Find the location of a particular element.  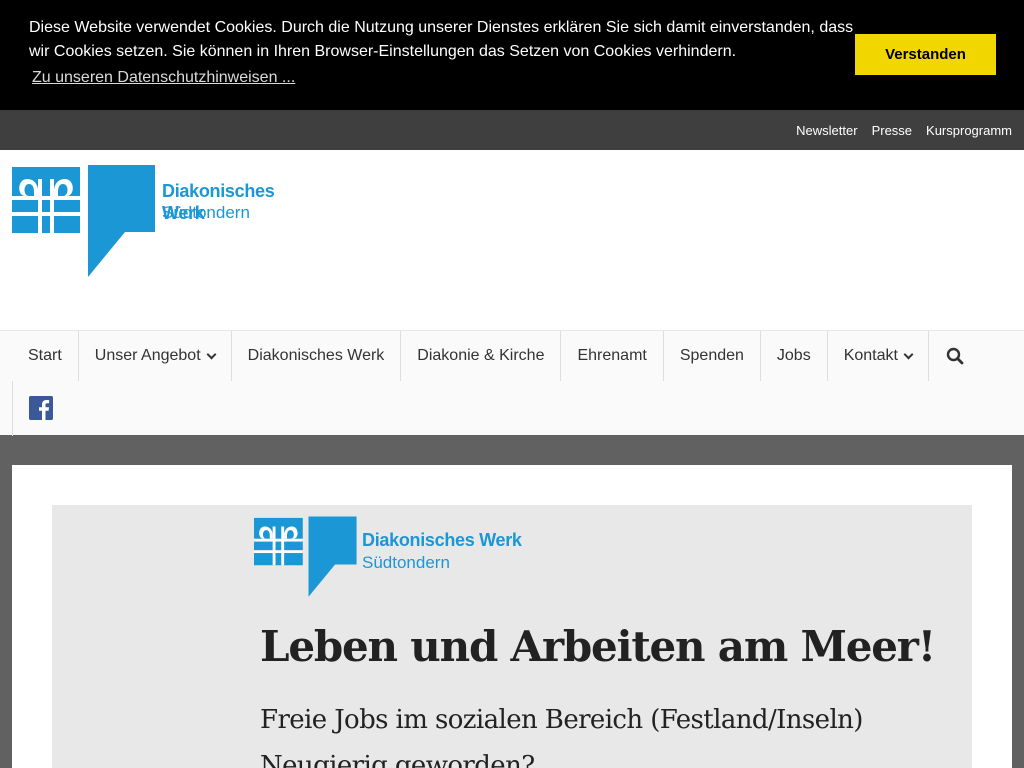

nav-item-diakonie-kirche: Diakonie & Kirche is located at coordinates (481, 356).